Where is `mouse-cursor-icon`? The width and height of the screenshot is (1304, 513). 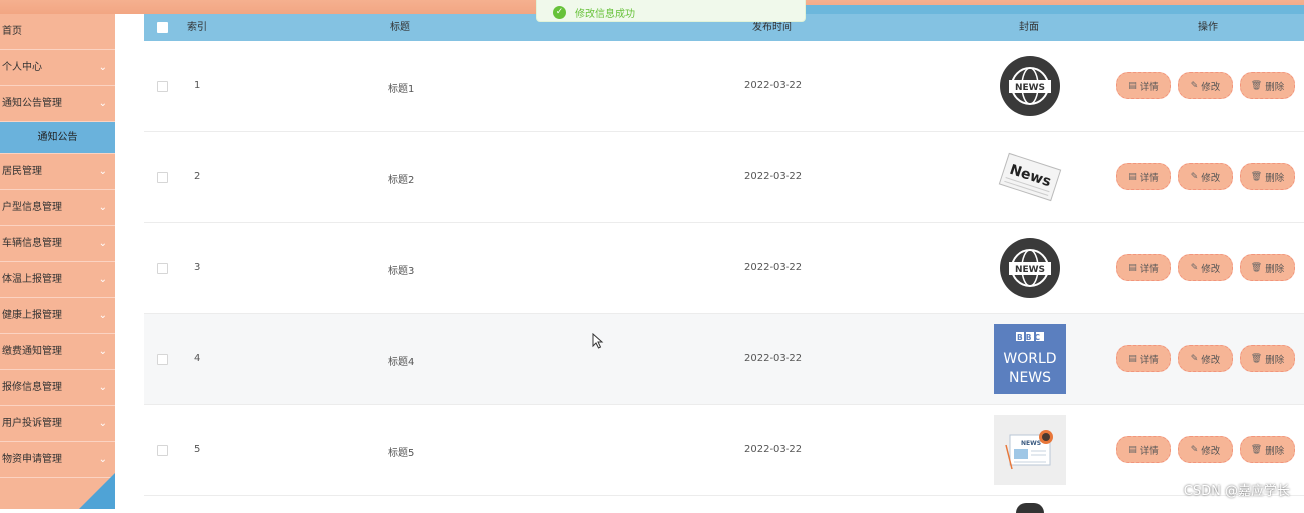
mouse-cursor-icon is located at coordinates (598, 341).